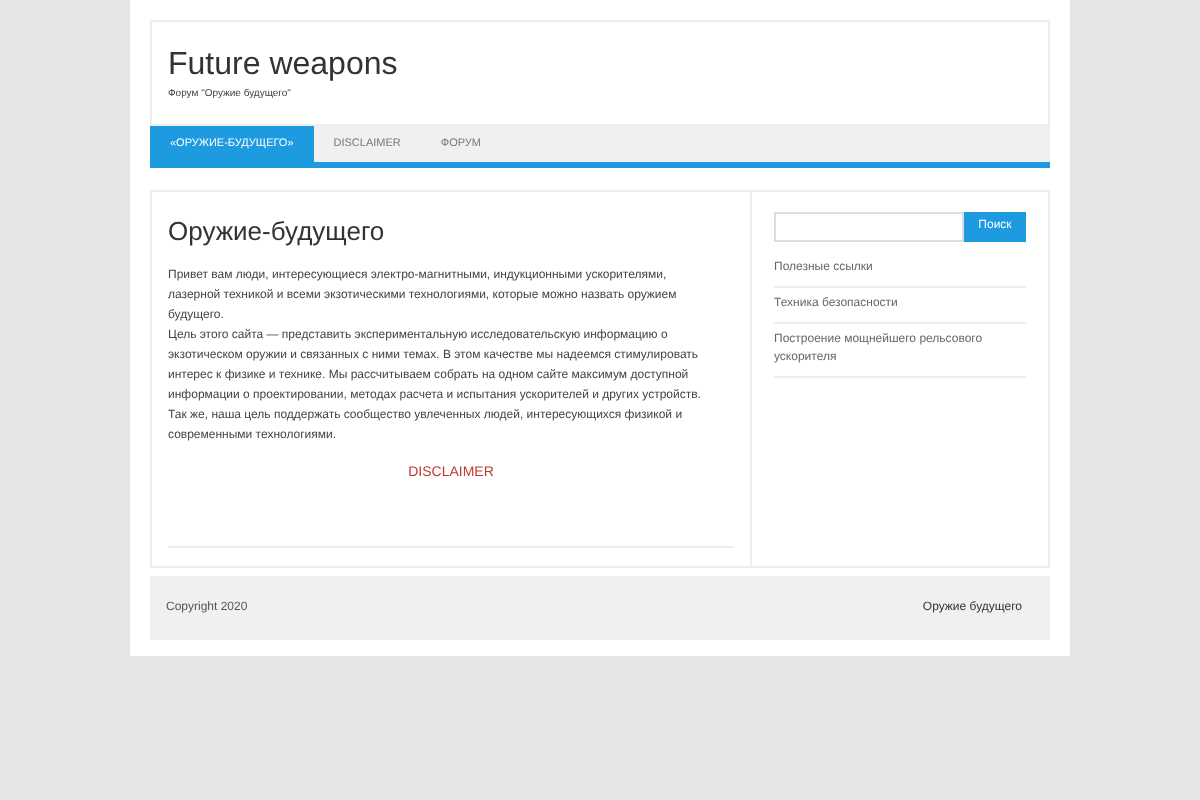  I want to click on article-title: Оружие-будущего, so click(277, 232).